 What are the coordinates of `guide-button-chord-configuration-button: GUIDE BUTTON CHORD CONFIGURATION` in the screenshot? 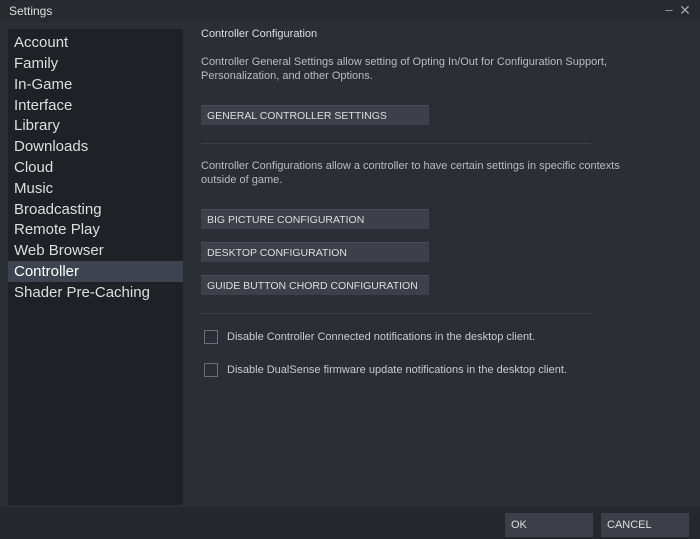 It's located at (315, 285).